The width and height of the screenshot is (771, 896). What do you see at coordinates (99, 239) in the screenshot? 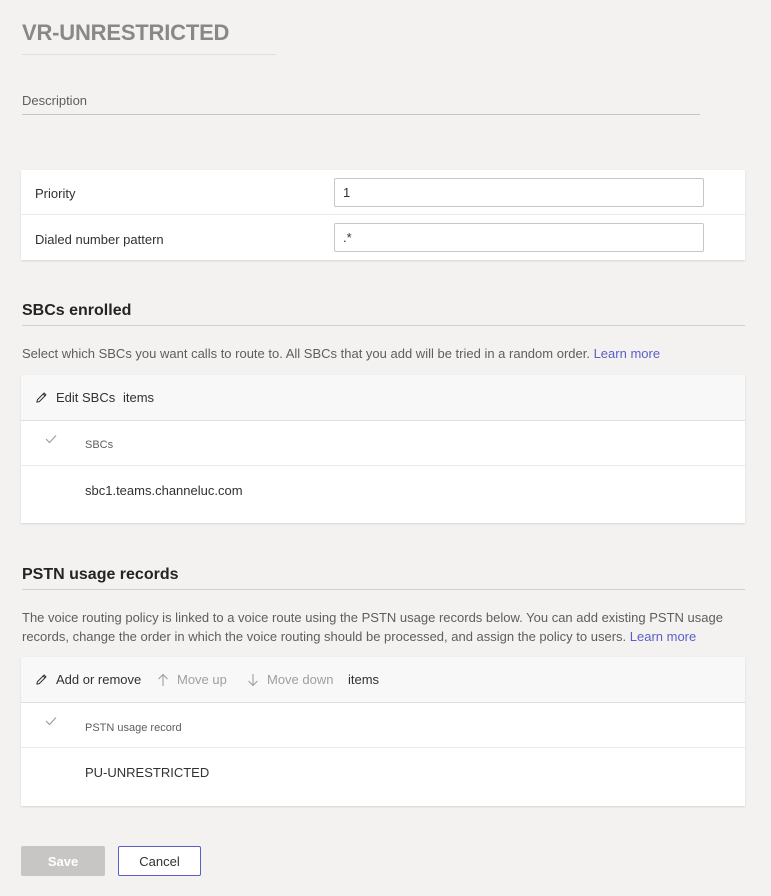
I see `dialed-number-pattern-label: Dialed number pattern` at bounding box center [99, 239].